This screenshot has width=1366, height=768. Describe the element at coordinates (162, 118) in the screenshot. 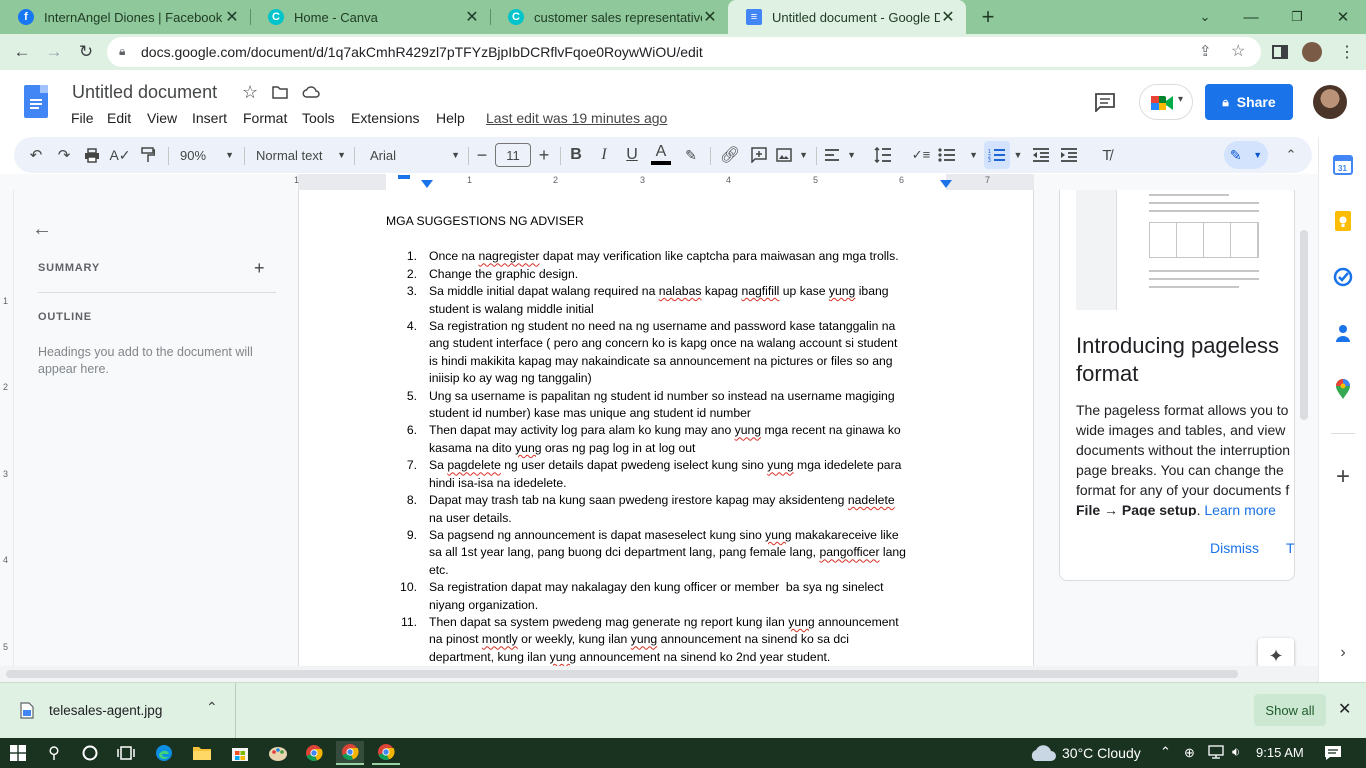

I see `menu-view: View` at that location.